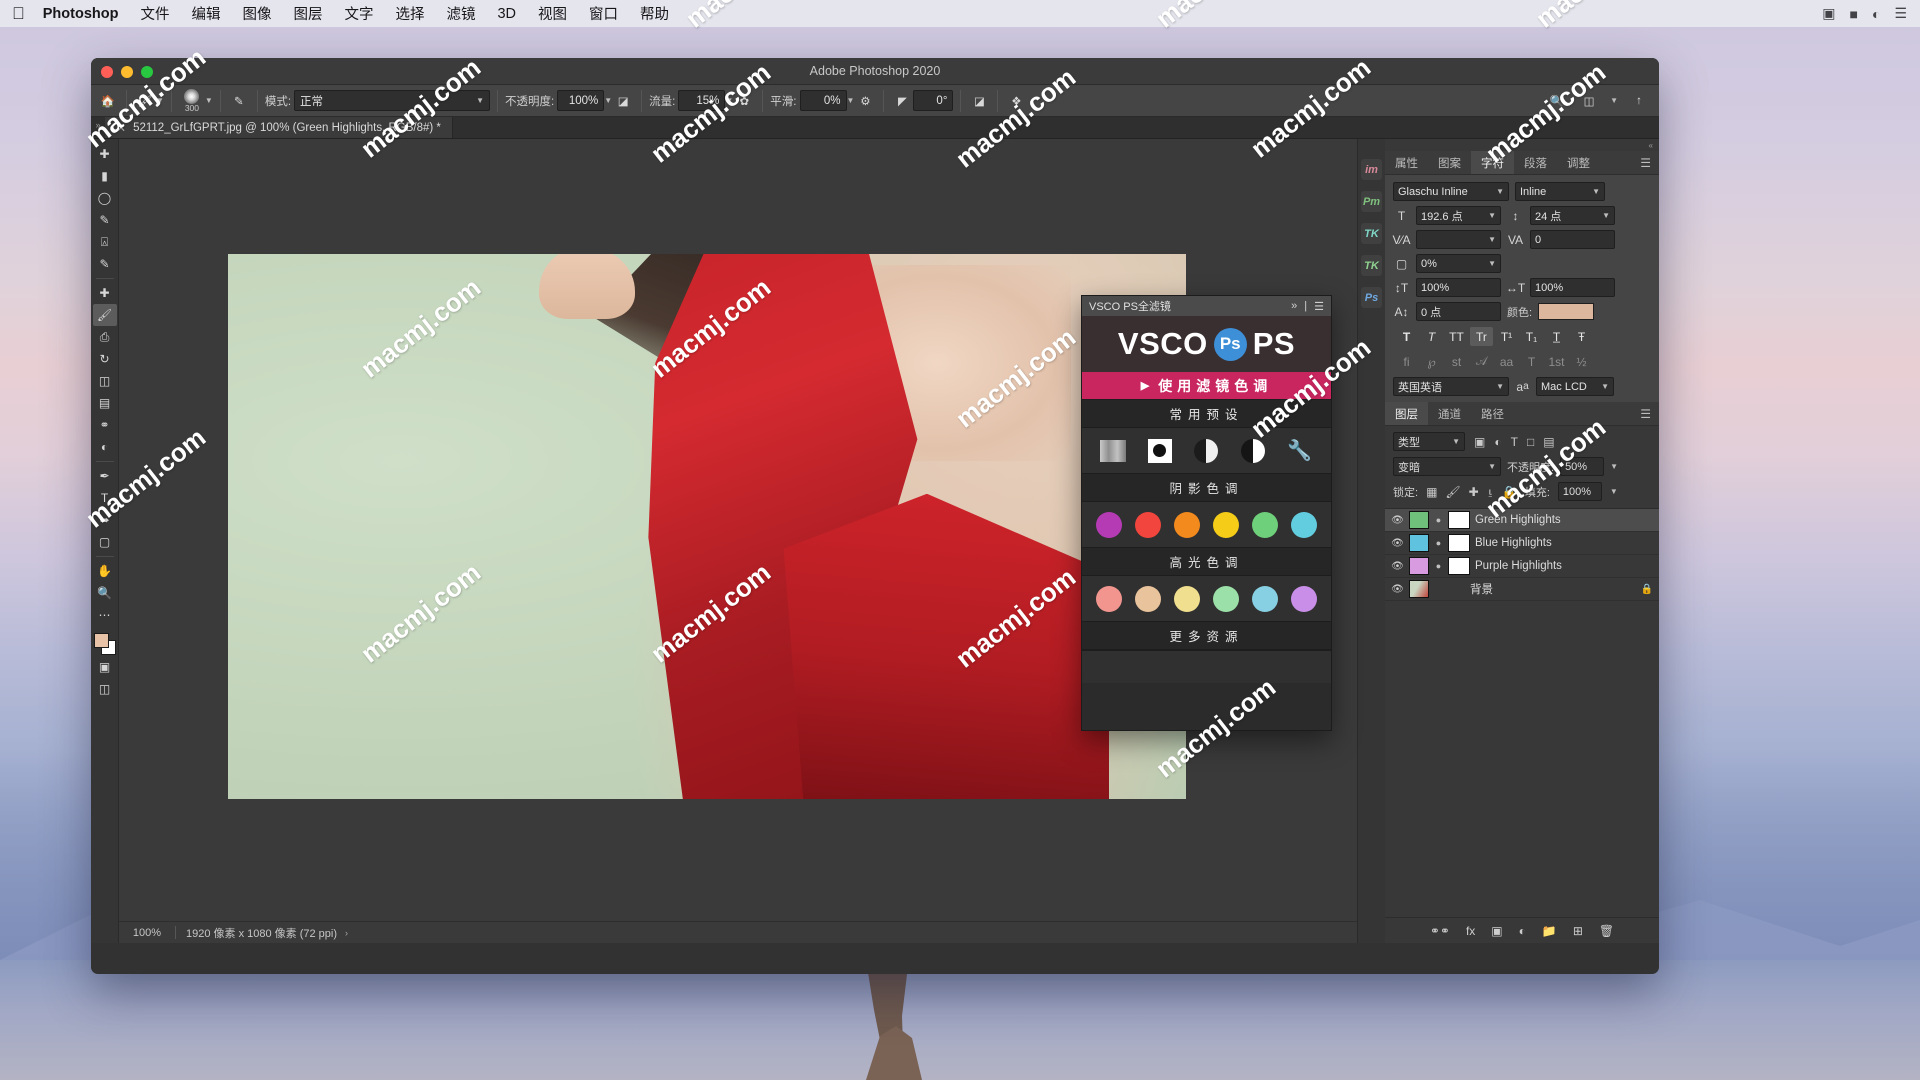 The image size is (1920, 1080). What do you see at coordinates (1458, 215) in the screenshot?
I see `font-size-input: 192.6 点 ▼` at bounding box center [1458, 215].